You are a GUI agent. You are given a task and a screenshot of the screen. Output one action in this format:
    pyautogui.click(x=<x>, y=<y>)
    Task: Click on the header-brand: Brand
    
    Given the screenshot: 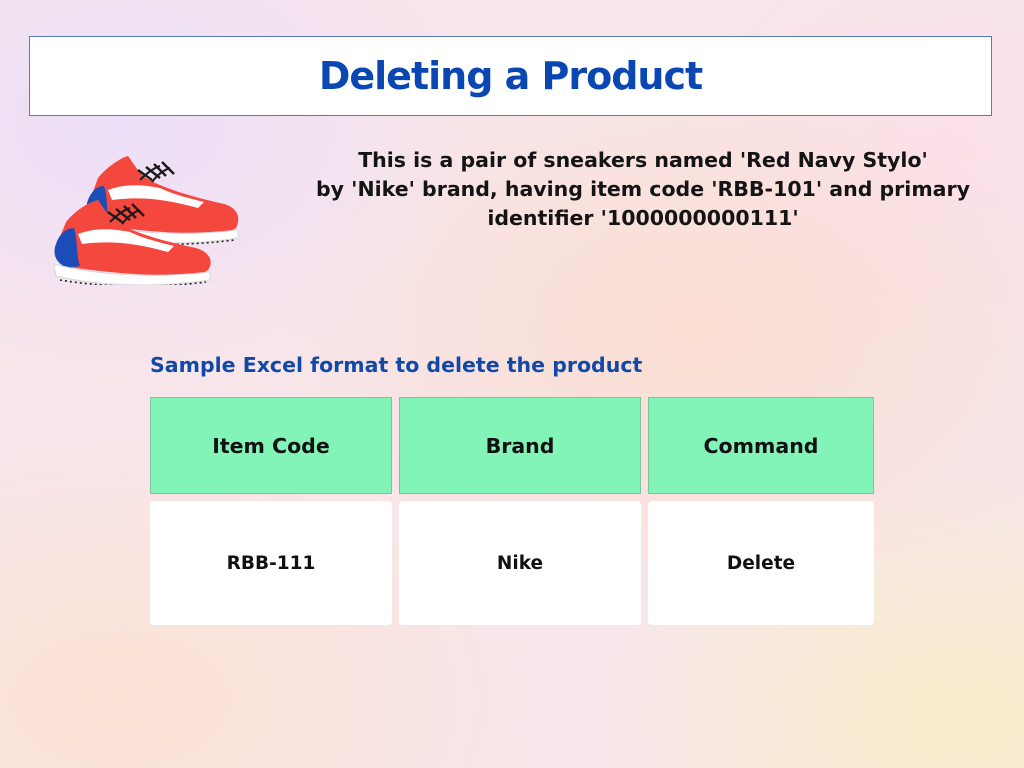 What is the action you would take?
    pyautogui.click(x=520, y=445)
    